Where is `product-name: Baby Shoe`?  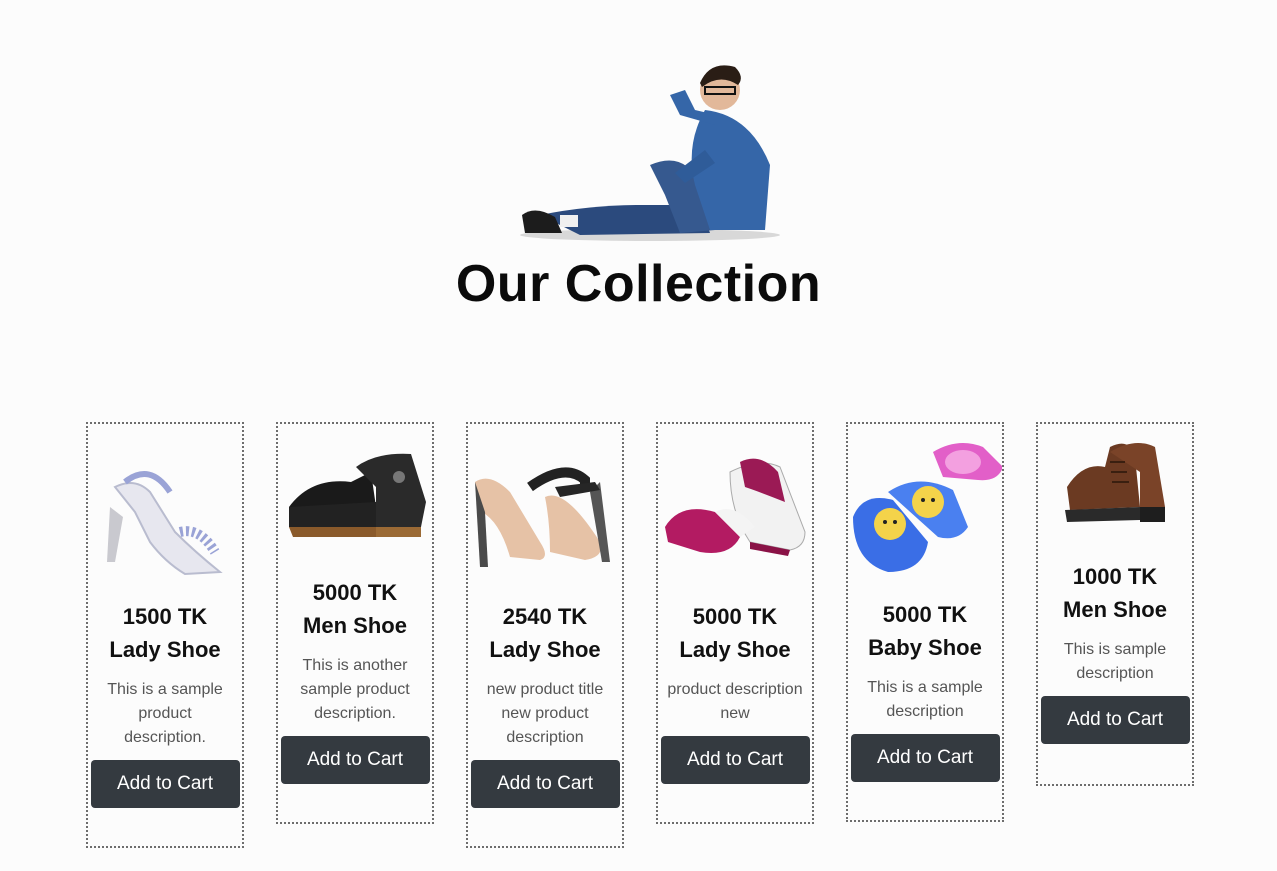 product-name: Baby Shoe is located at coordinates (925, 647).